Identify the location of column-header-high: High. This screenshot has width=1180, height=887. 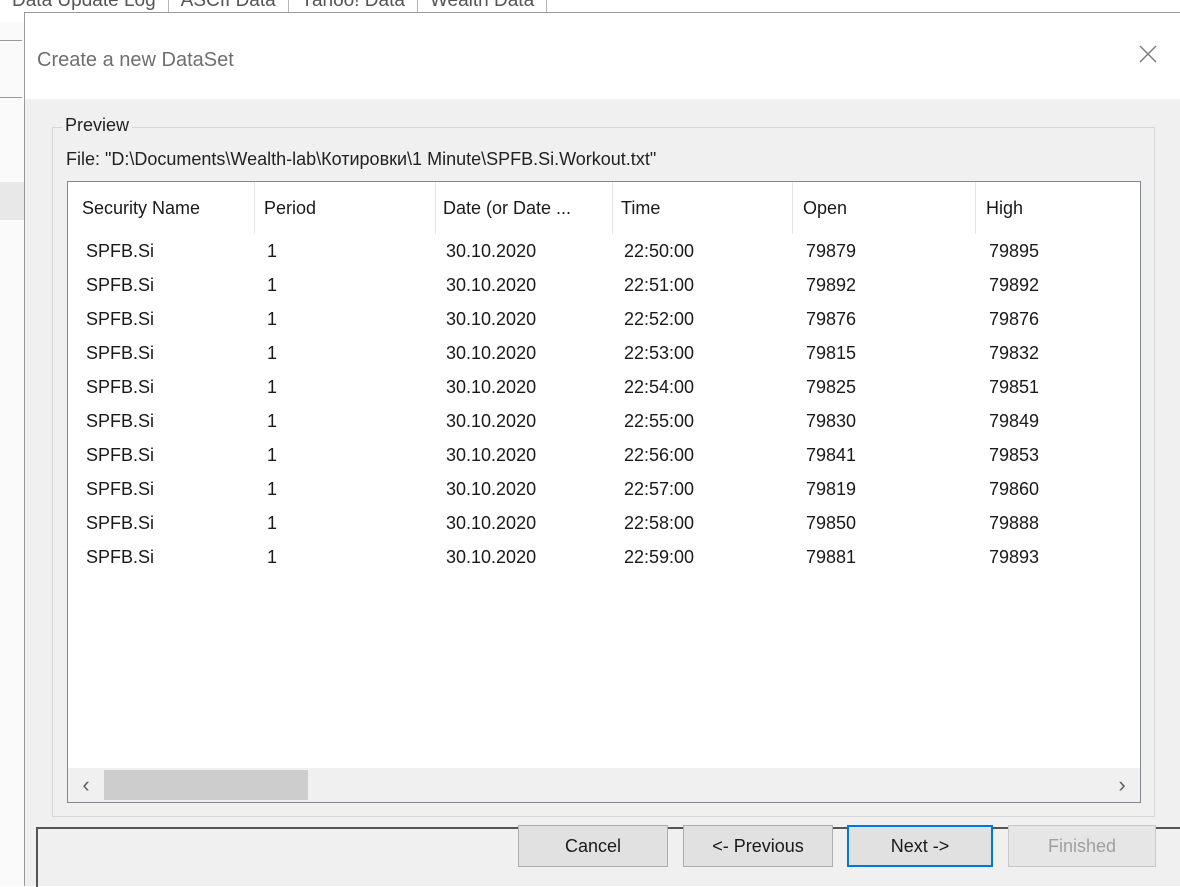
(1061, 208).